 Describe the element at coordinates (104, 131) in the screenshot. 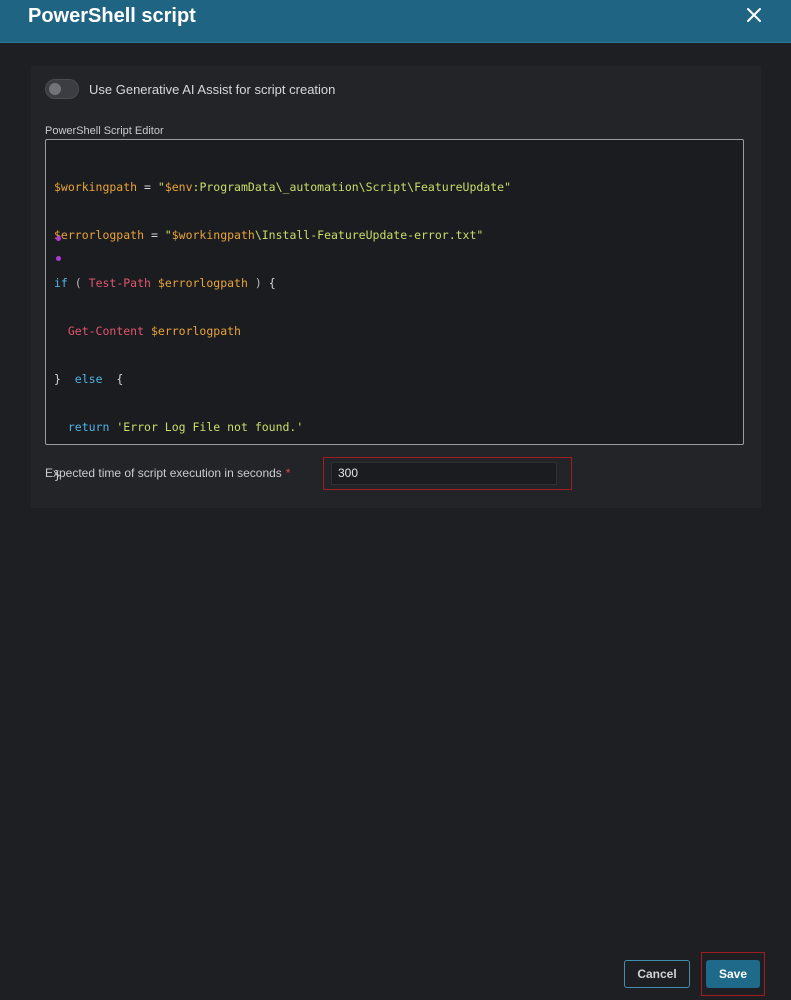

I see `editor-label: PowerShell Script Editor` at that location.